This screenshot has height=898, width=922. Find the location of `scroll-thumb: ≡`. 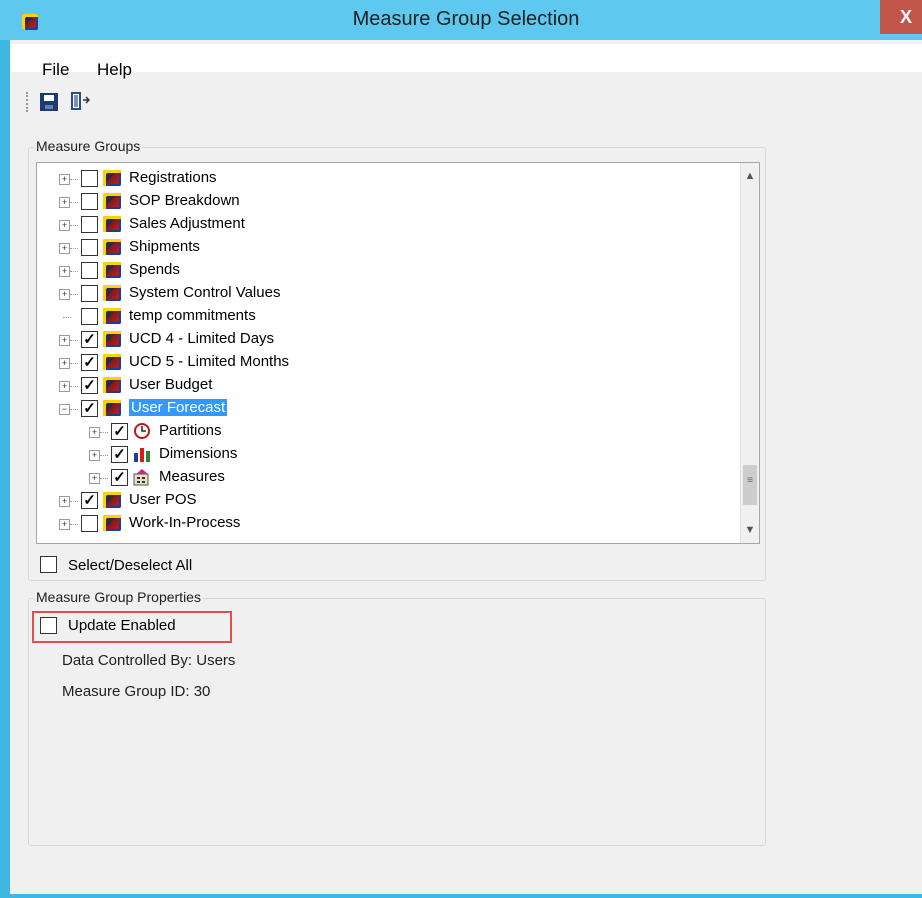

scroll-thumb: ≡ is located at coordinates (750, 485).